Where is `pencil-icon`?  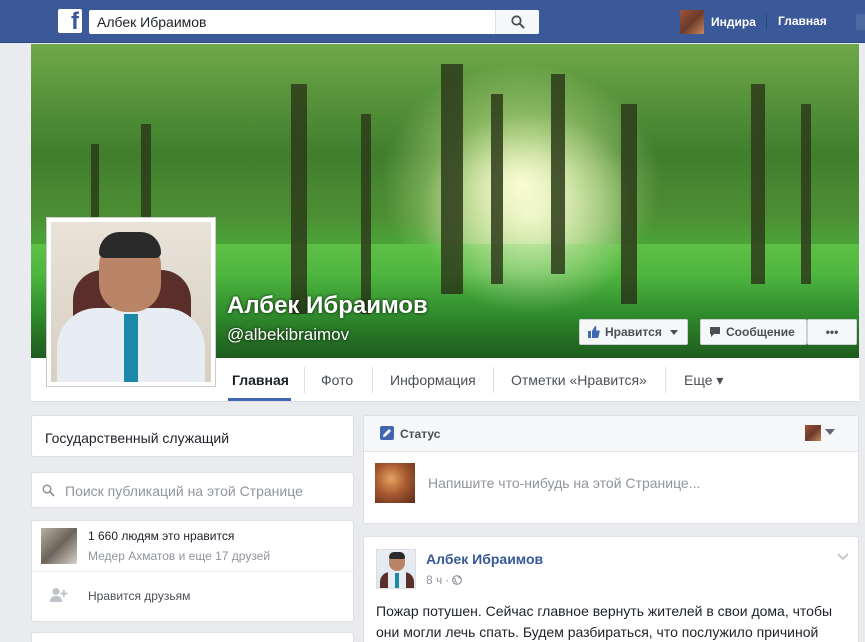
pencil-icon is located at coordinates (387, 433).